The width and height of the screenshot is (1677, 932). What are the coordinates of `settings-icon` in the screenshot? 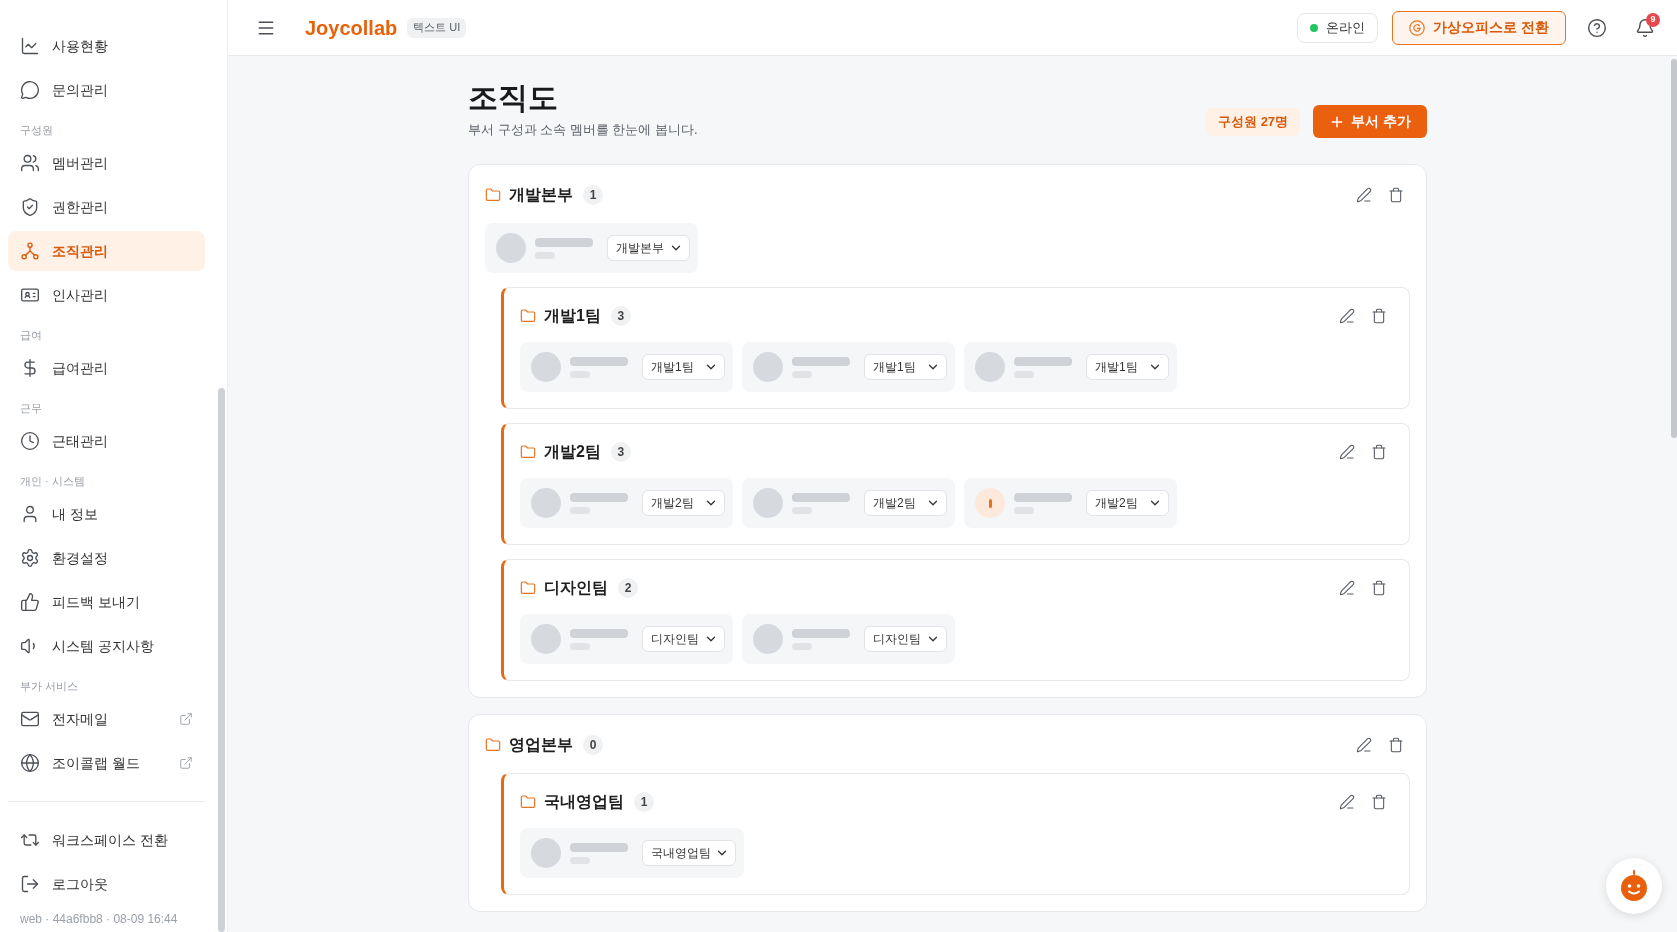 It's located at (30, 558).